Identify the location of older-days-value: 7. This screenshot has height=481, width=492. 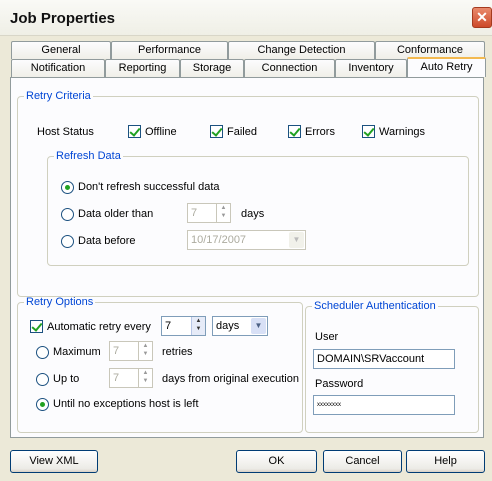
(194, 213).